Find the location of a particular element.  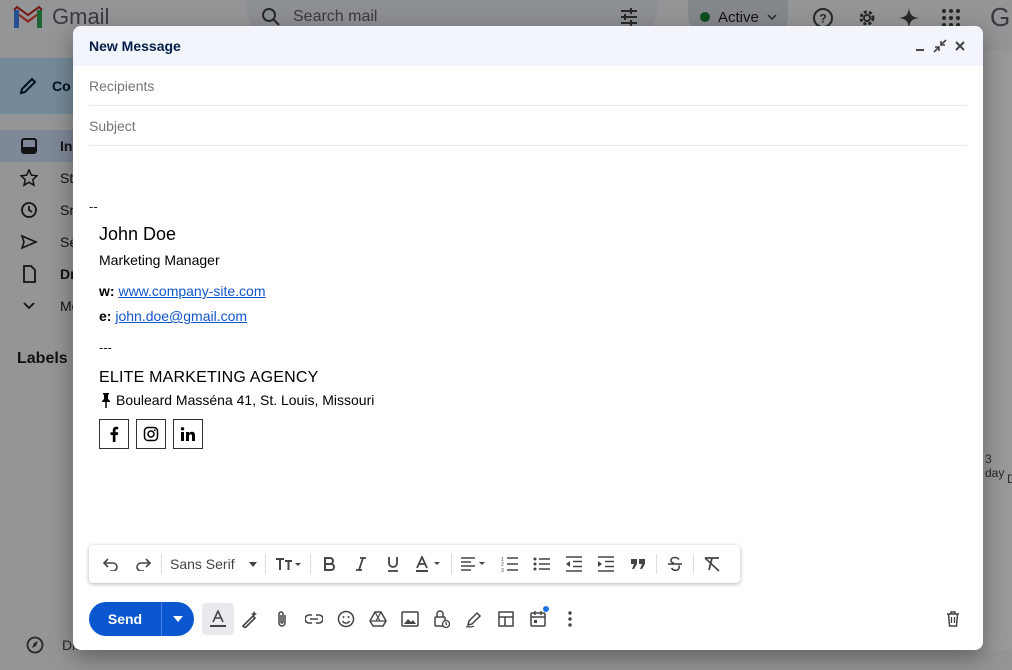

signature-website-row: w: www.company-site.com is located at coordinates (236, 291).